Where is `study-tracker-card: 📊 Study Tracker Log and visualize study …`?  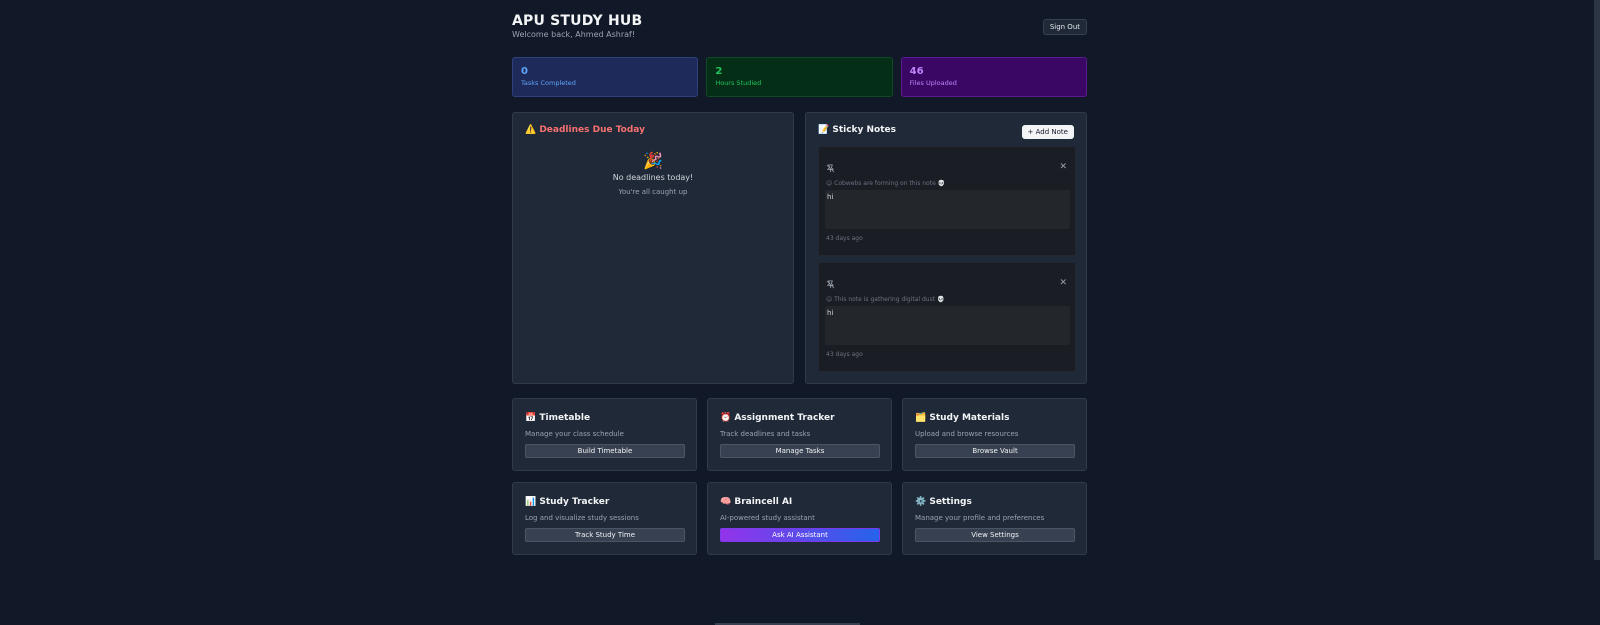 study-tracker-card: 📊 Study Tracker Log and visualize study … is located at coordinates (604, 518).